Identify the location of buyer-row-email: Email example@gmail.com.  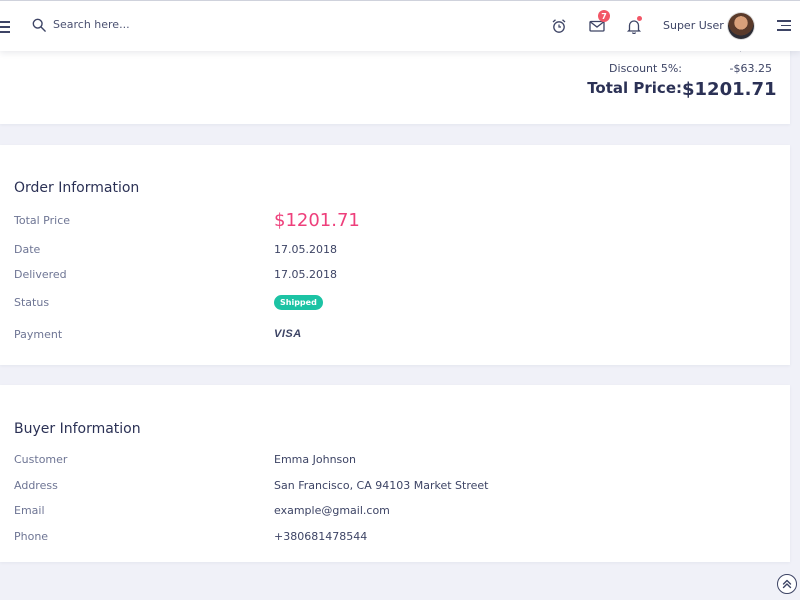
(374, 510).